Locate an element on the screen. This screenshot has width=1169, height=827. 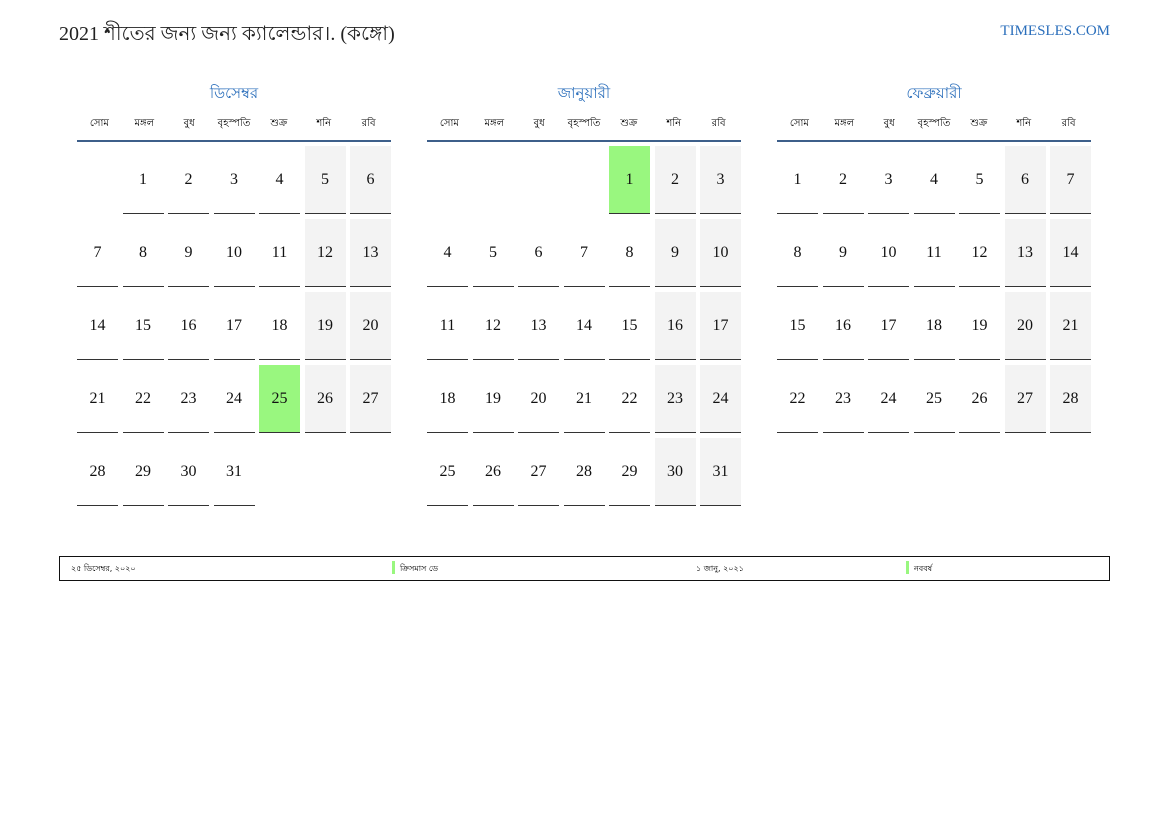
site-link: TIMESLES.COM is located at coordinates (1055, 31).